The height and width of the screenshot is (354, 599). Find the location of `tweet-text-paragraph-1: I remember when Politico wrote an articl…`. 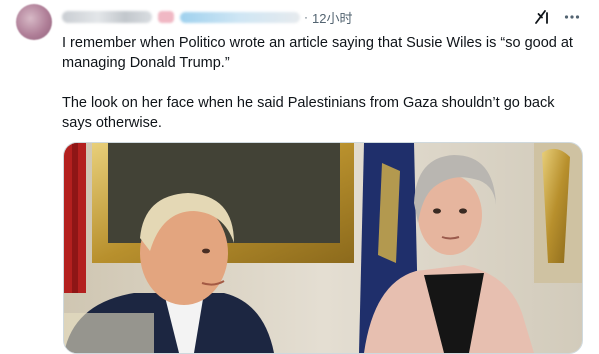

tweet-text-paragraph-1: I remember when Politico wrote an articl… is located at coordinates (317, 53).